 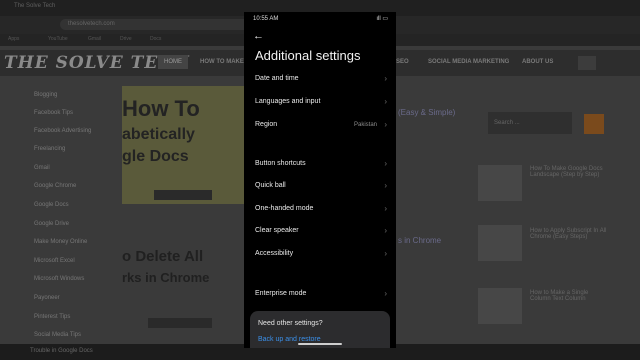 What do you see at coordinates (426, 112) in the screenshot?
I see `post-title: (Easy & Simple)` at bounding box center [426, 112].